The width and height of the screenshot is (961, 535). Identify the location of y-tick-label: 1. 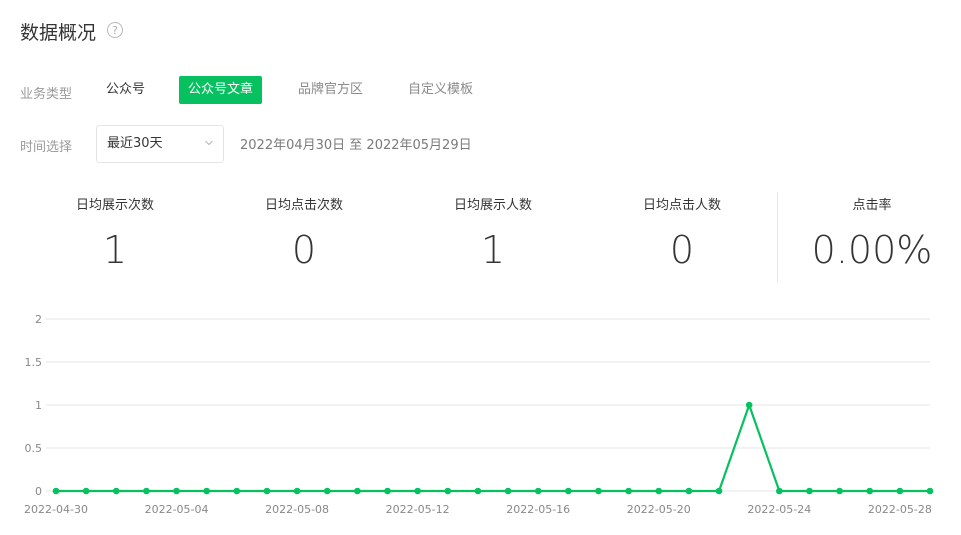
(38, 405).